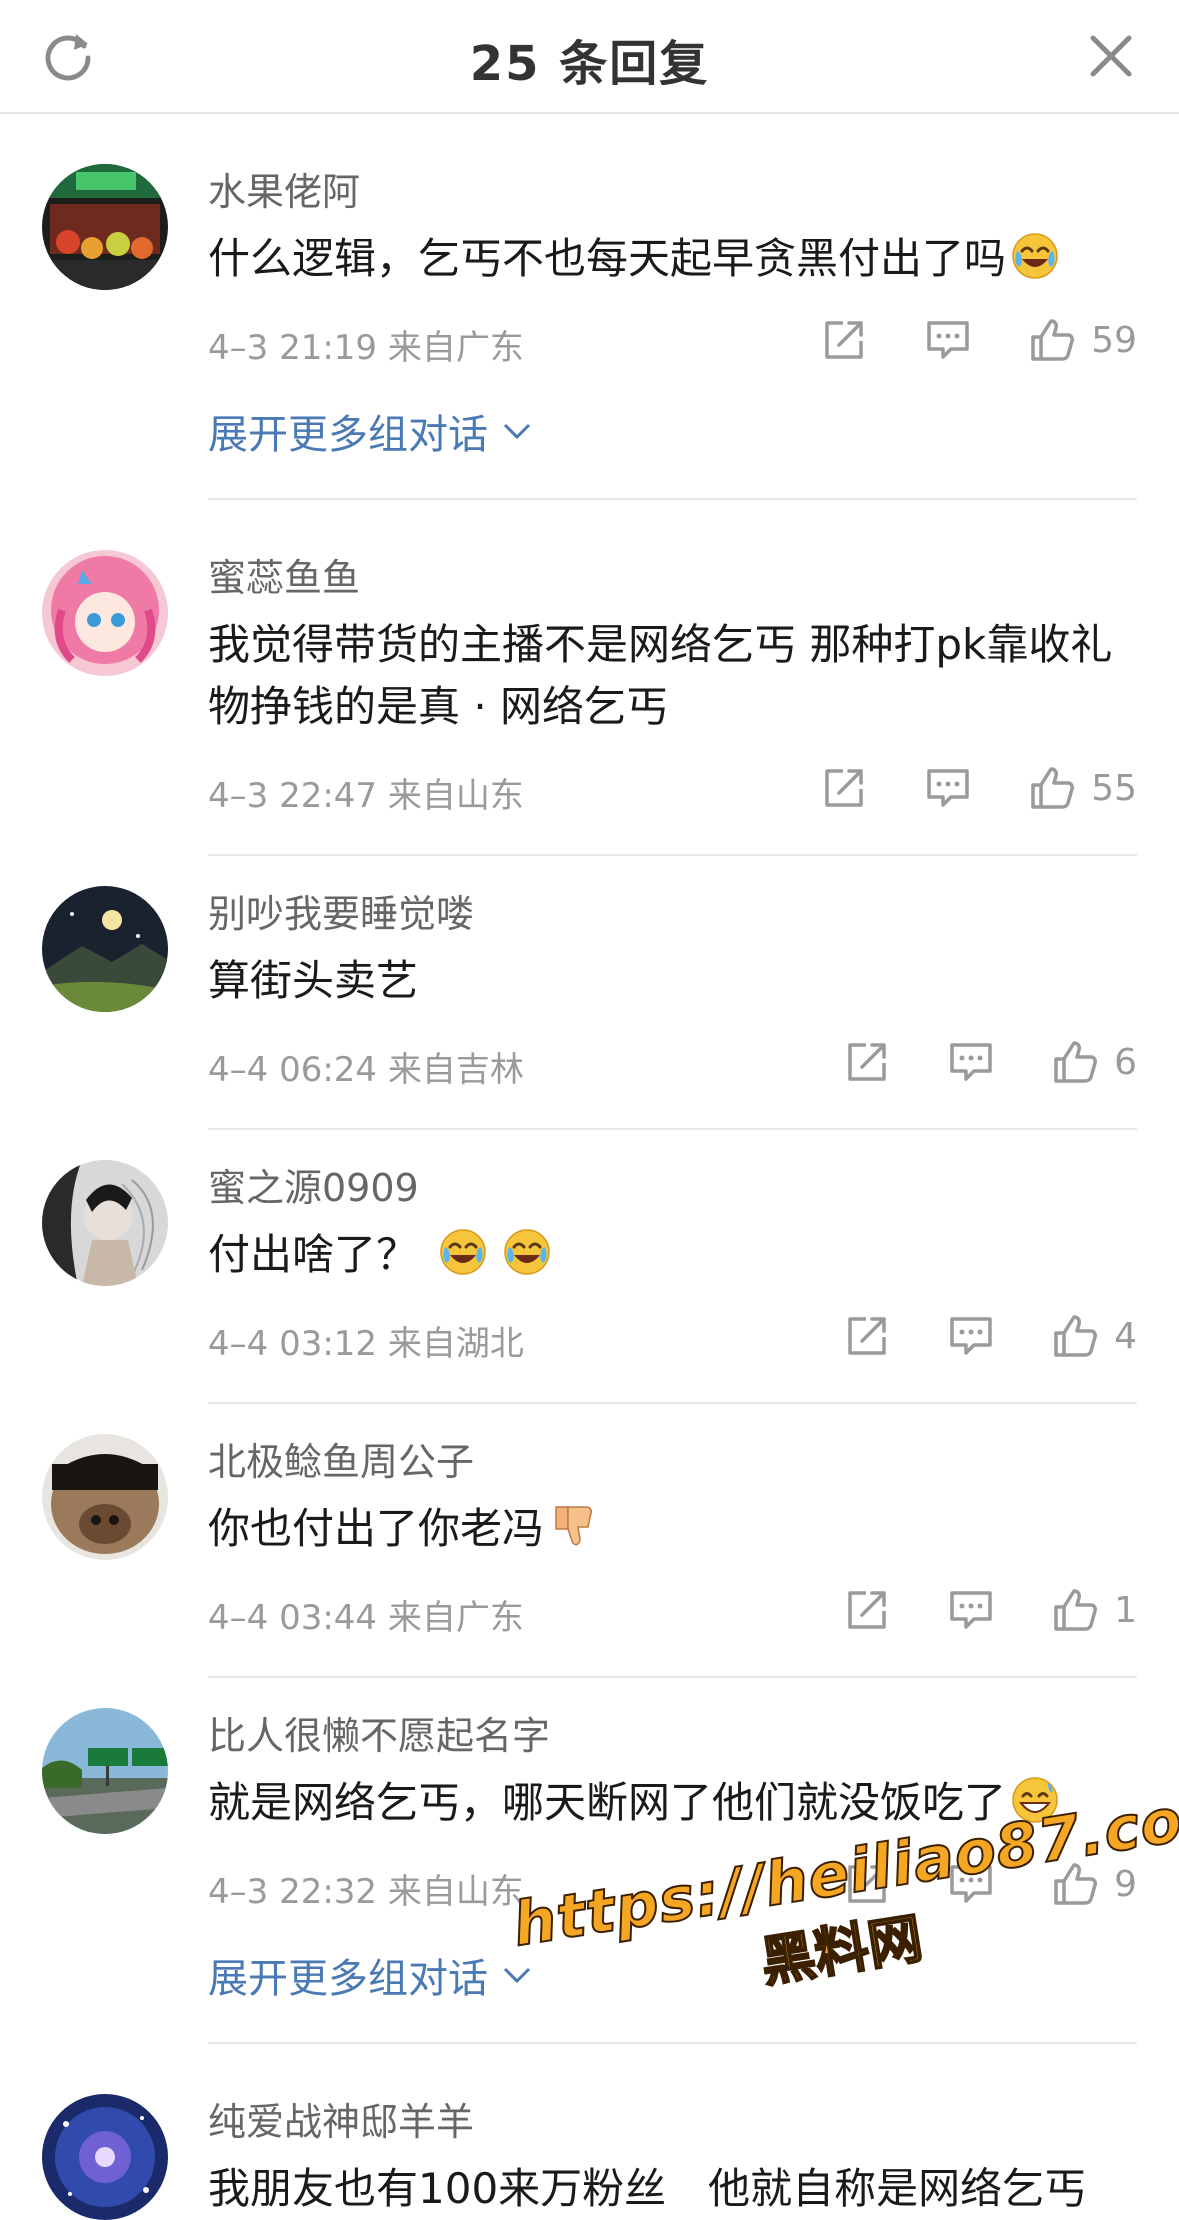  I want to click on comment-text: 付出啥了？, so click(672, 1255).